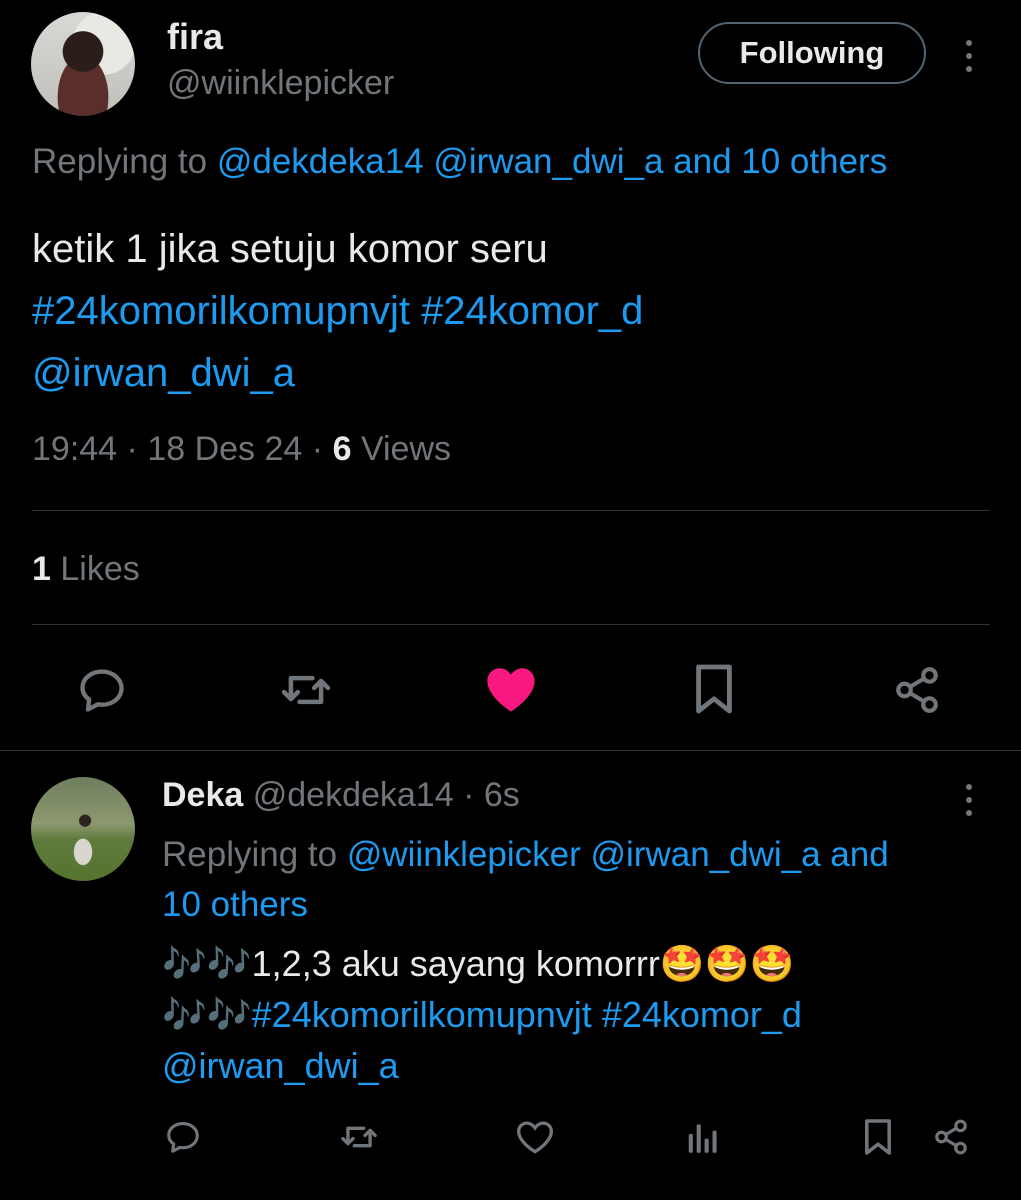  Describe the element at coordinates (969, 56) in the screenshot. I see `more-options-icon` at that location.